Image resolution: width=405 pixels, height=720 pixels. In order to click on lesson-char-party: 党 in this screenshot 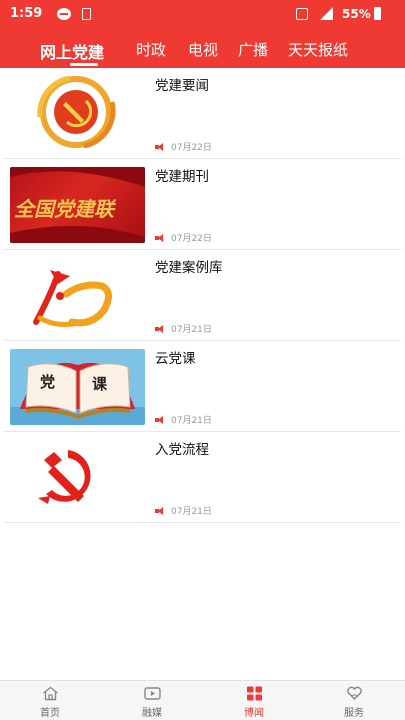, I will do `click(48, 382)`.